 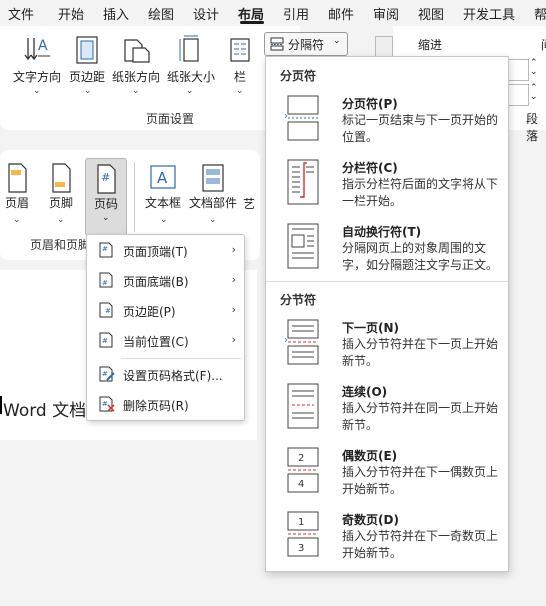 I want to click on orientation-button: 纸张方向, so click(x=136, y=59).